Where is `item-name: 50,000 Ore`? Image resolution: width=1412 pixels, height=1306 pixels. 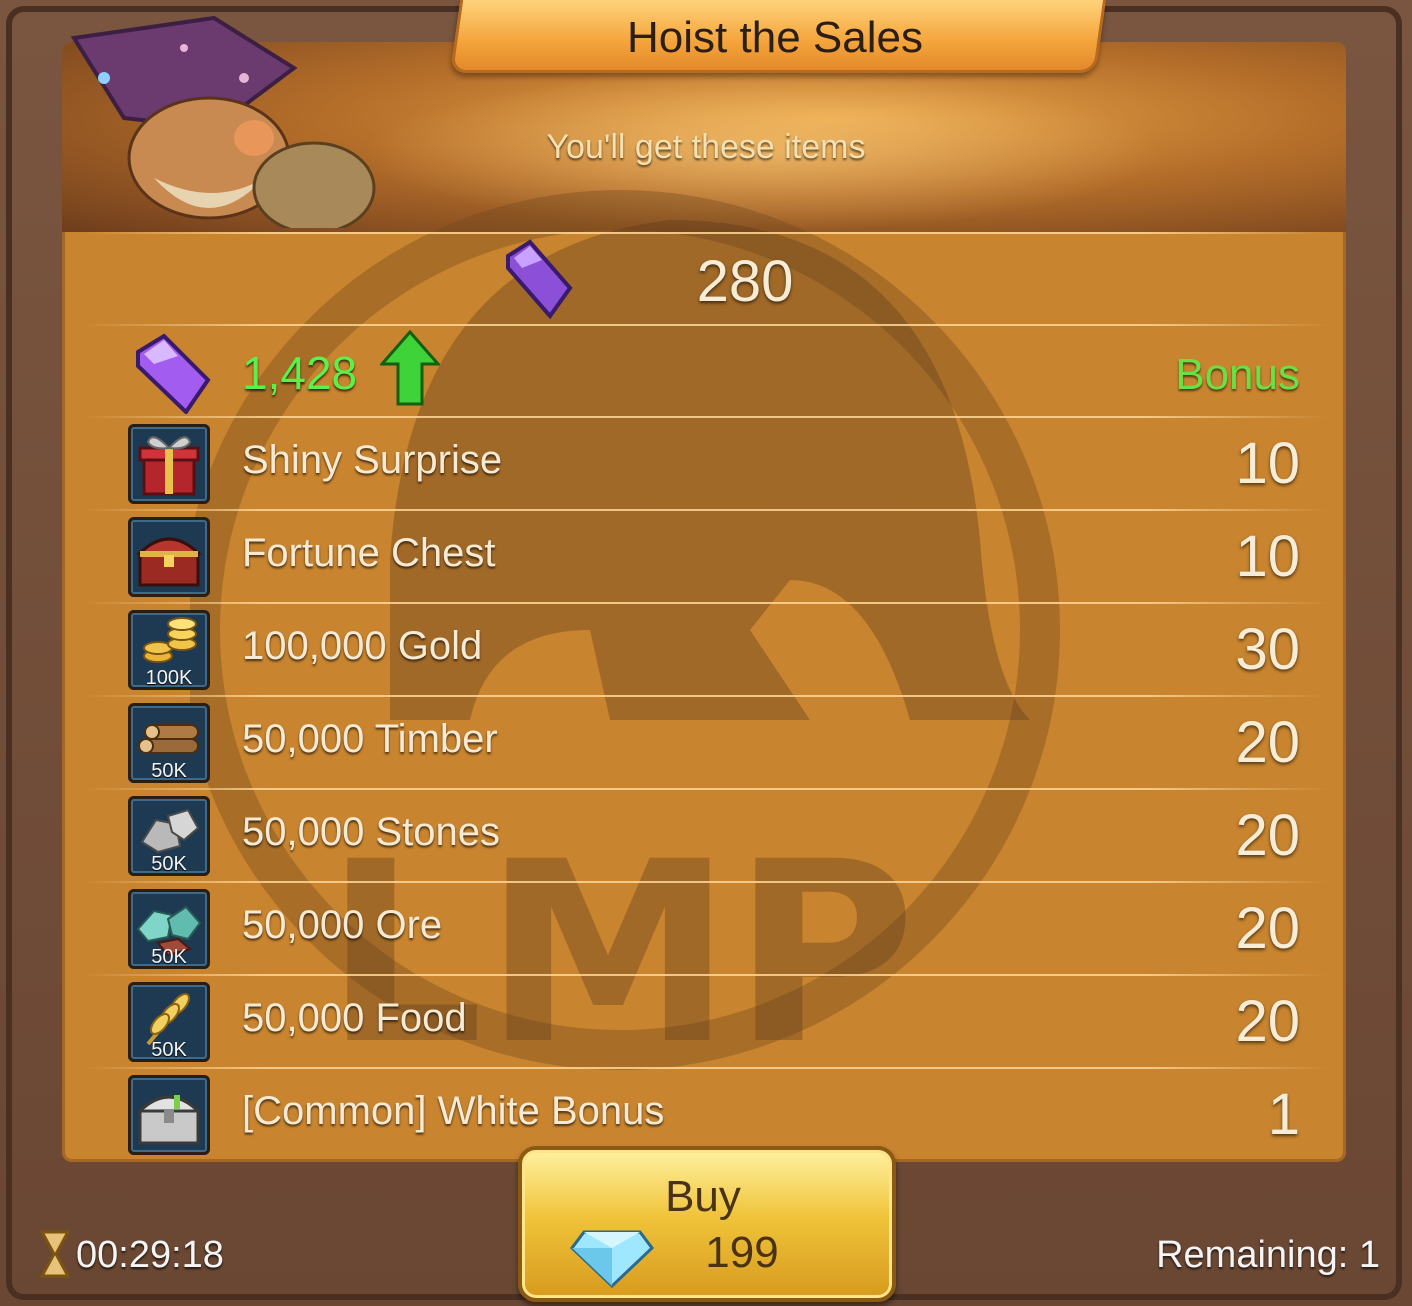 item-name: 50,000 Ore is located at coordinates (342, 925).